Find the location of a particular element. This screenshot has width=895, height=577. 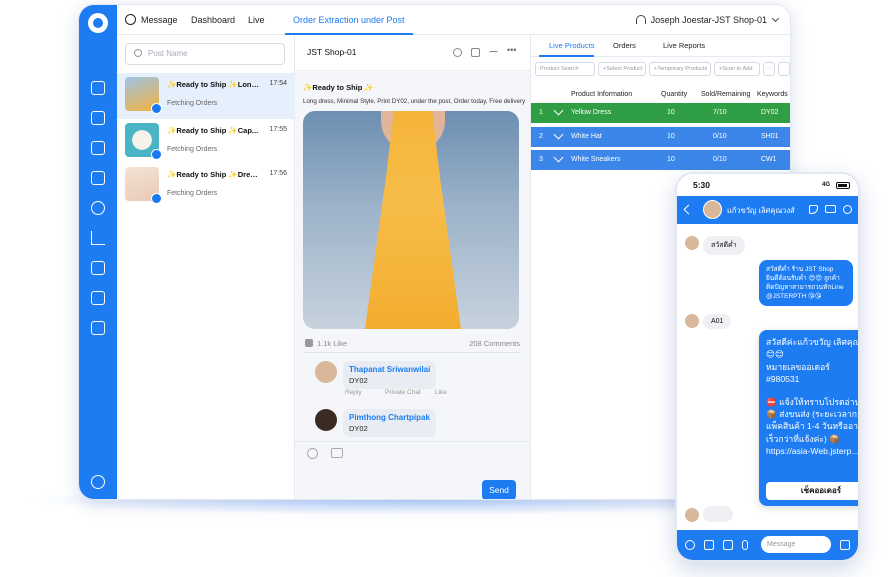

sidebar-document-icon is located at coordinates (98, 88).